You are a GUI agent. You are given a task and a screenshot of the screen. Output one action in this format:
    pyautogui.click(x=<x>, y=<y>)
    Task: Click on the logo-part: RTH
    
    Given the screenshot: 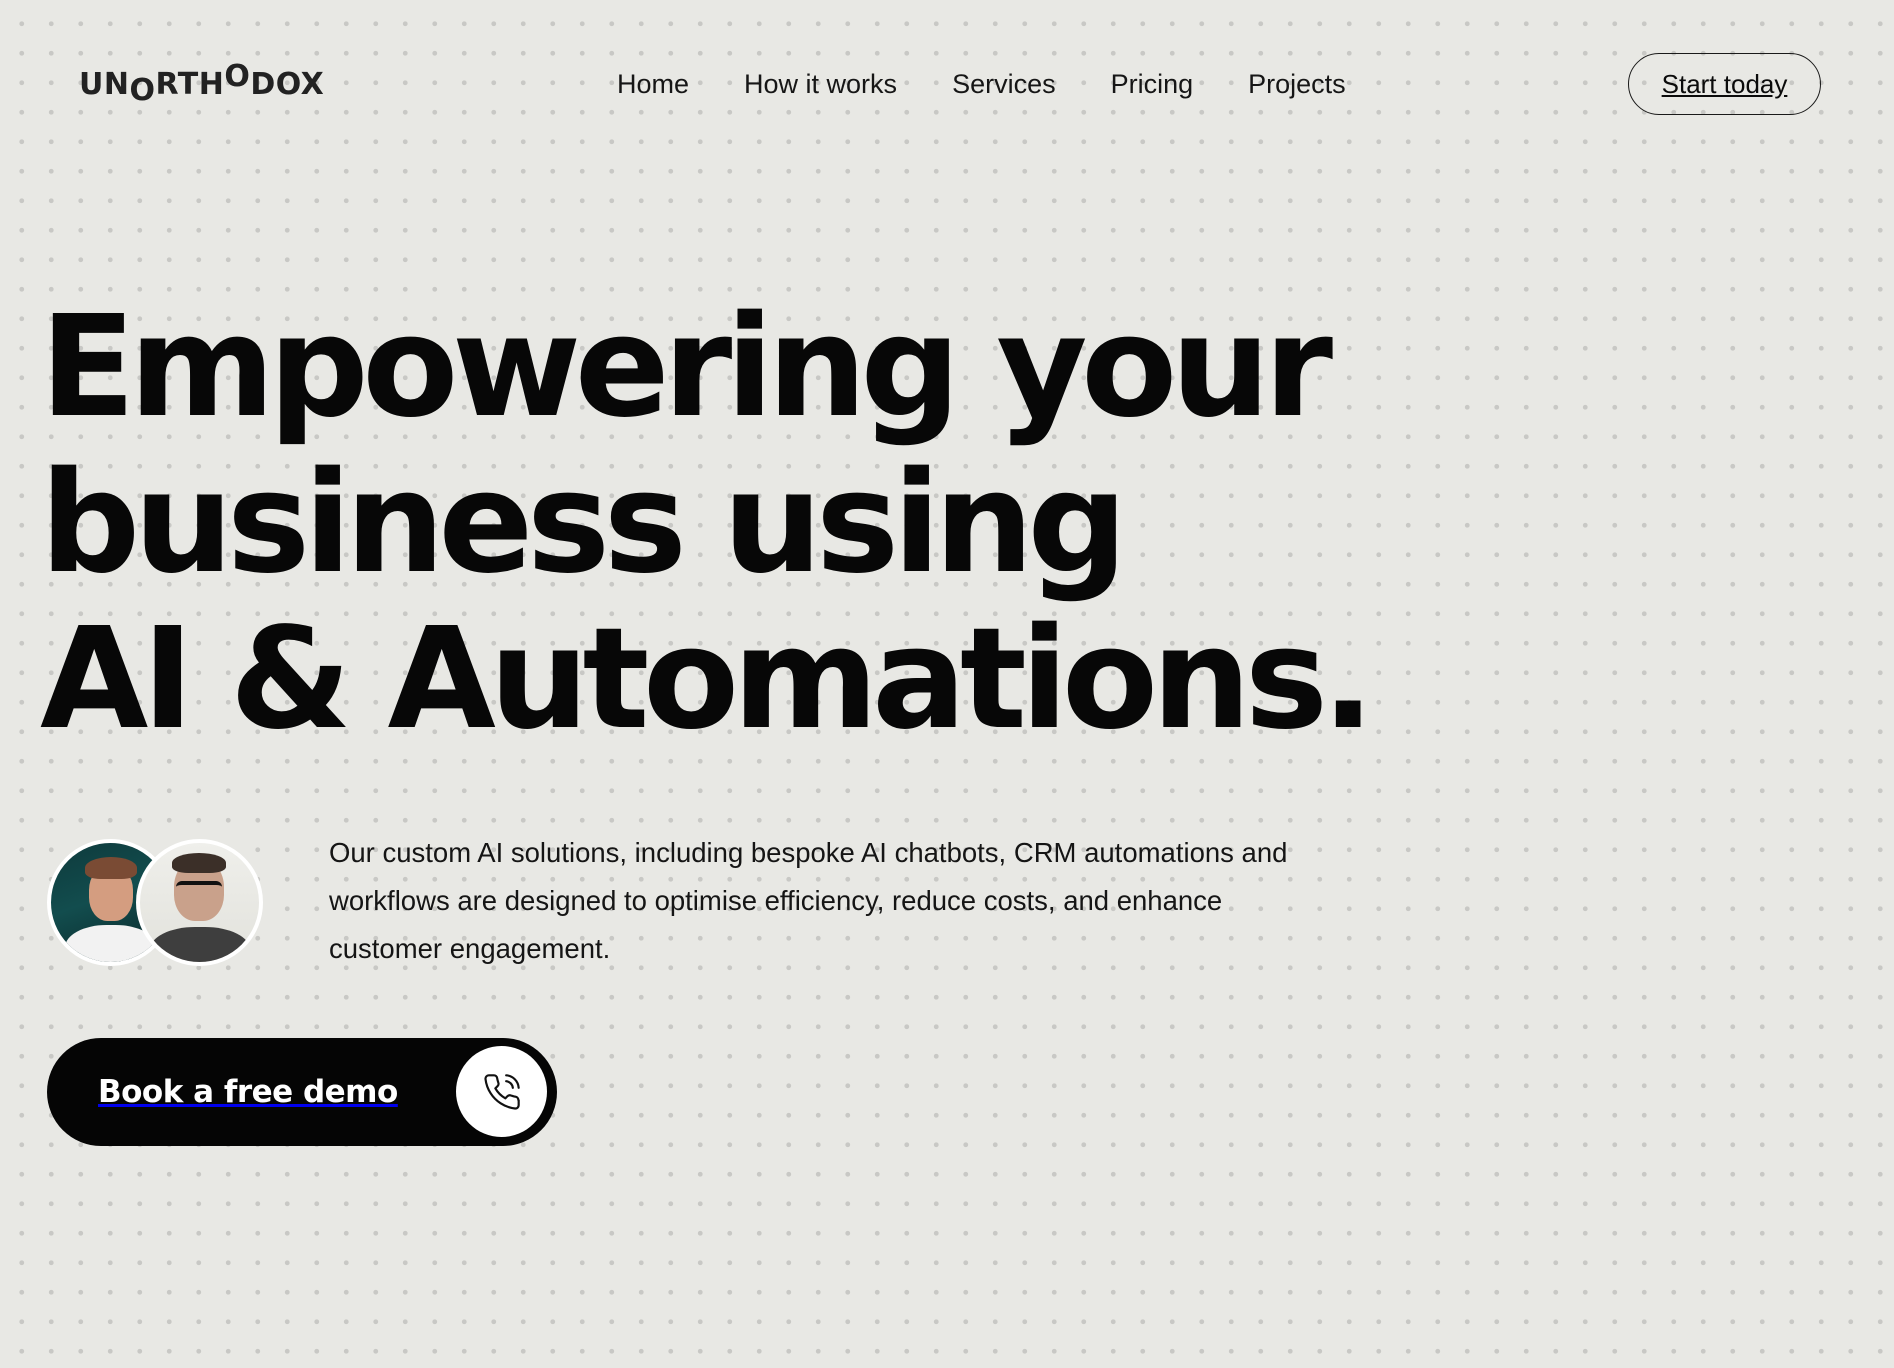 What is the action you would take?
    pyautogui.click(x=190, y=84)
    